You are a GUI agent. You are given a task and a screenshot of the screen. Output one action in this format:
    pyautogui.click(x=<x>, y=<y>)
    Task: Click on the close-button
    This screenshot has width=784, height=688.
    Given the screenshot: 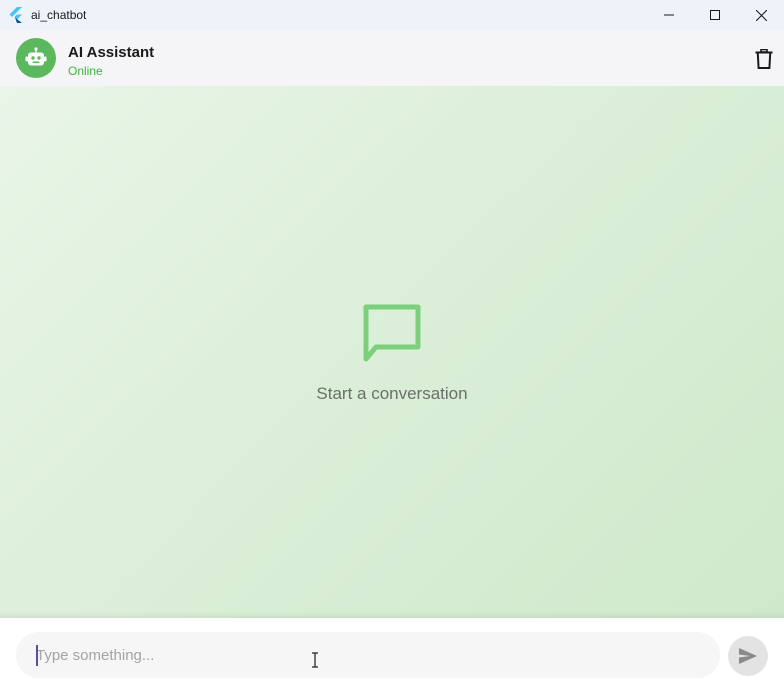 What is the action you would take?
    pyautogui.click(x=761, y=15)
    